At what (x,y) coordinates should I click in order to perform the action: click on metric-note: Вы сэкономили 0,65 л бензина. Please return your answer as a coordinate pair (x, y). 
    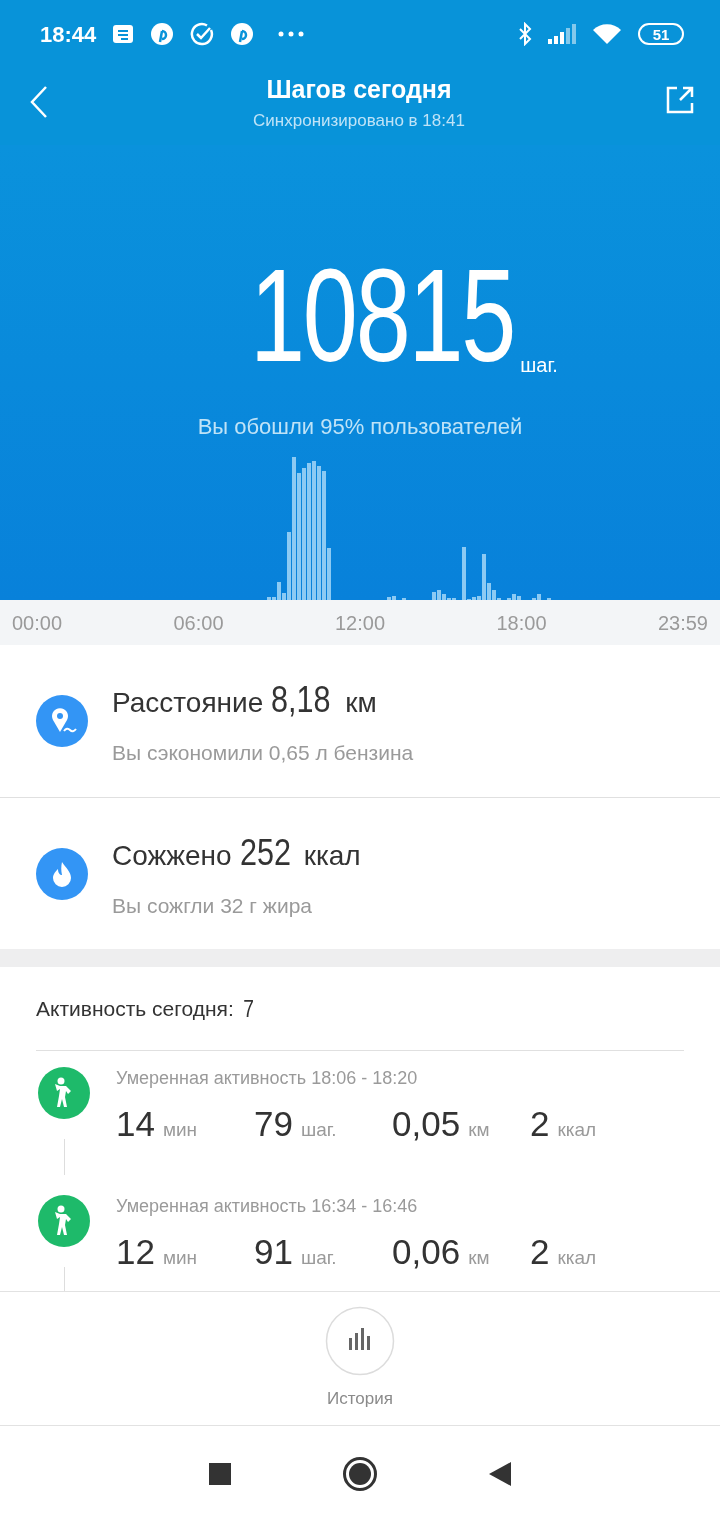
    Looking at the image, I should click on (263, 753).